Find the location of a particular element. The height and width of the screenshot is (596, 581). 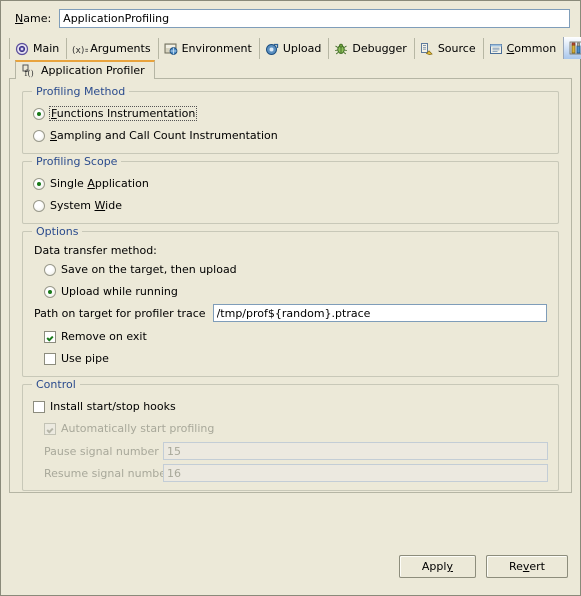

checkbox-use-pipe-label: Use pipe is located at coordinates (85, 358).